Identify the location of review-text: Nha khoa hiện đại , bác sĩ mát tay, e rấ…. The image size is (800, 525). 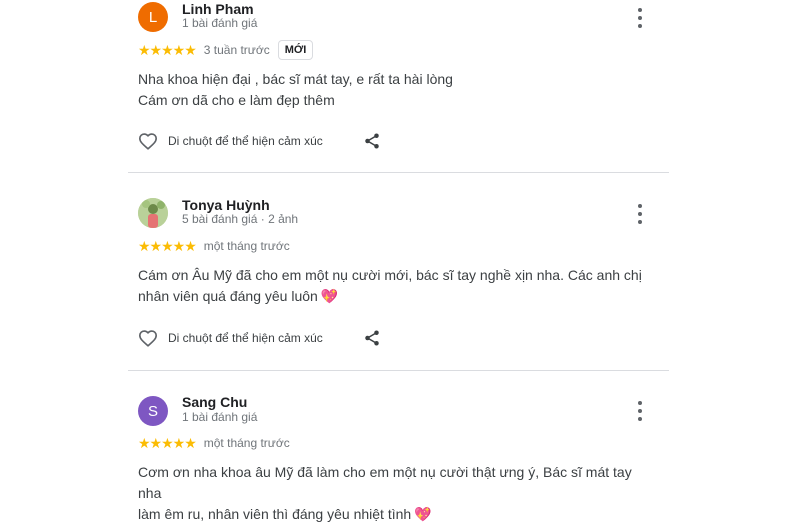
(398, 90).